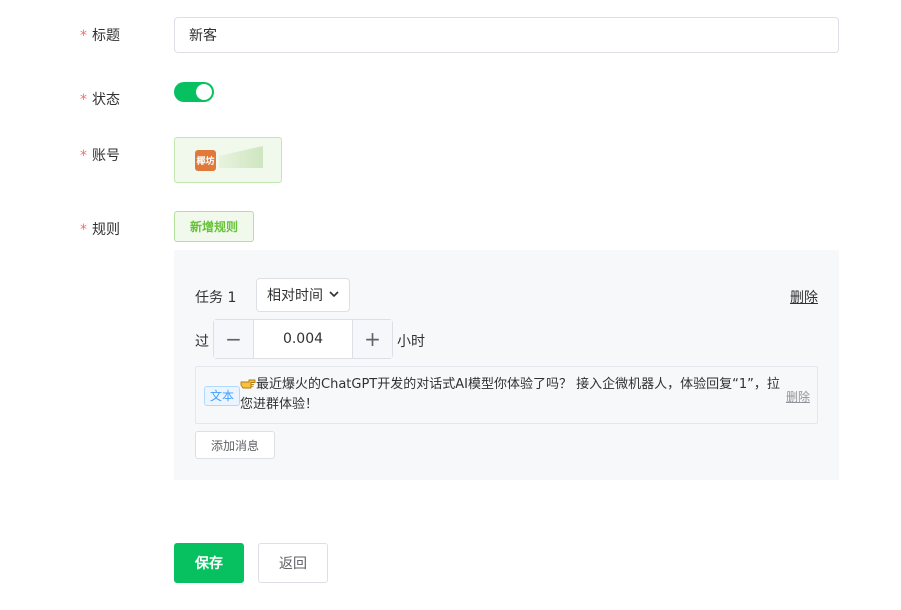  Describe the element at coordinates (241, 157) in the screenshot. I see `account-name-blurred` at that location.